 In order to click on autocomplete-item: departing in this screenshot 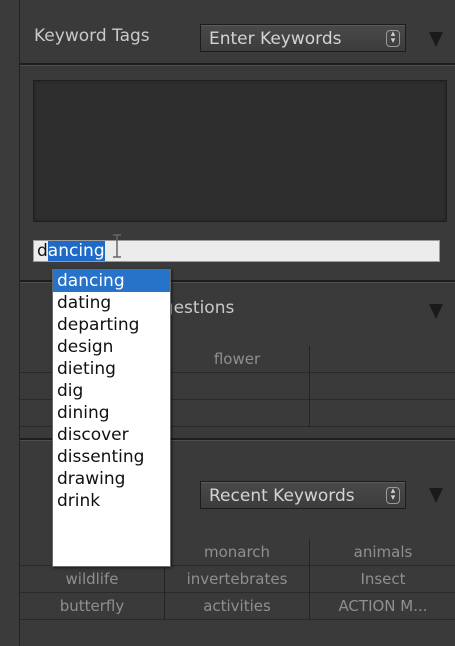, I will do `click(111, 325)`.